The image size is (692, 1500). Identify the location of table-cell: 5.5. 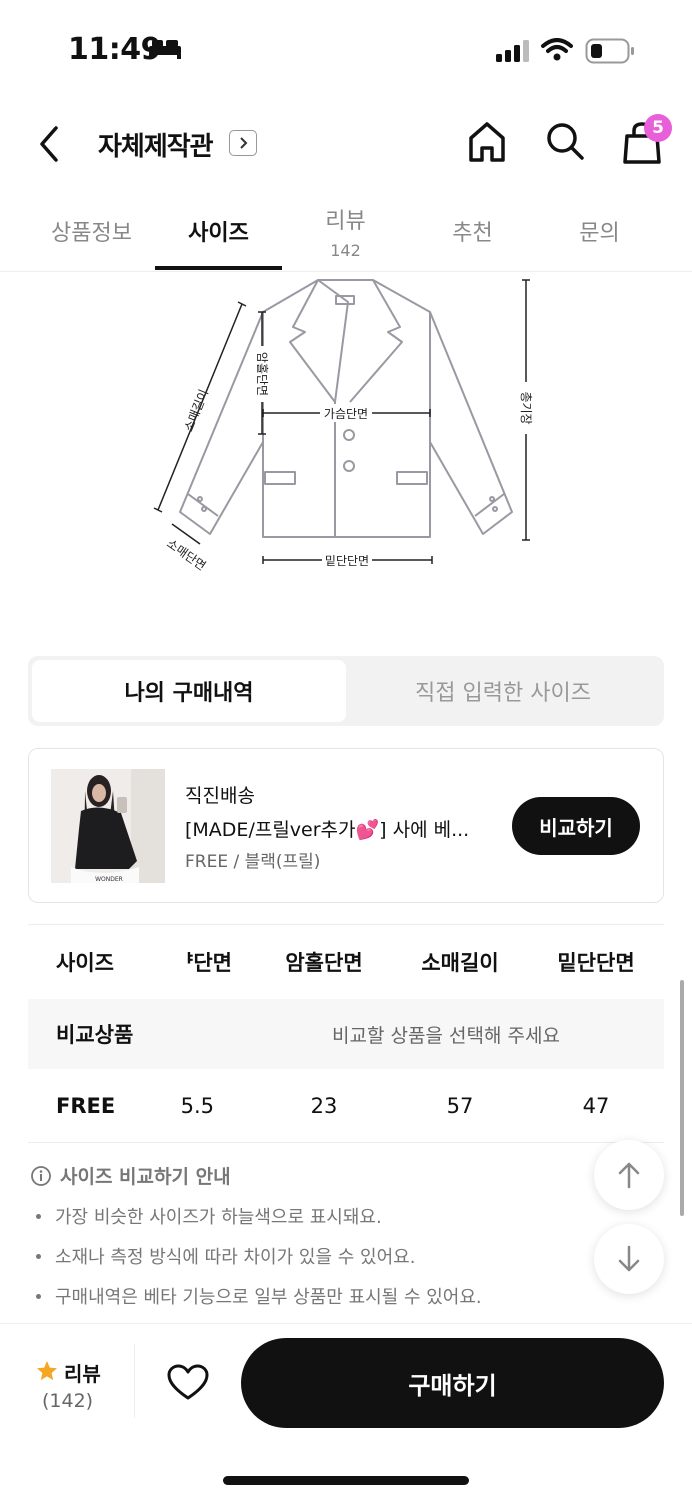
(197, 1105).